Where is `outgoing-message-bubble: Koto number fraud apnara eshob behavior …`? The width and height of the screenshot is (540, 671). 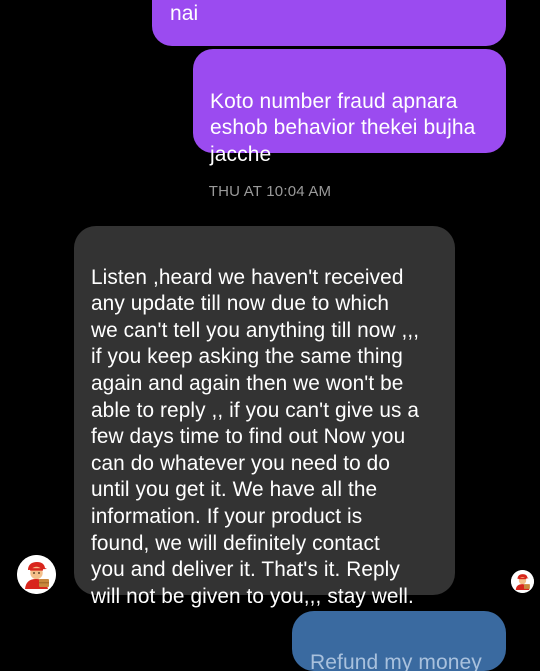
outgoing-message-bubble: Koto number fraud apnara eshob behavior … is located at coordinates (349, 107).